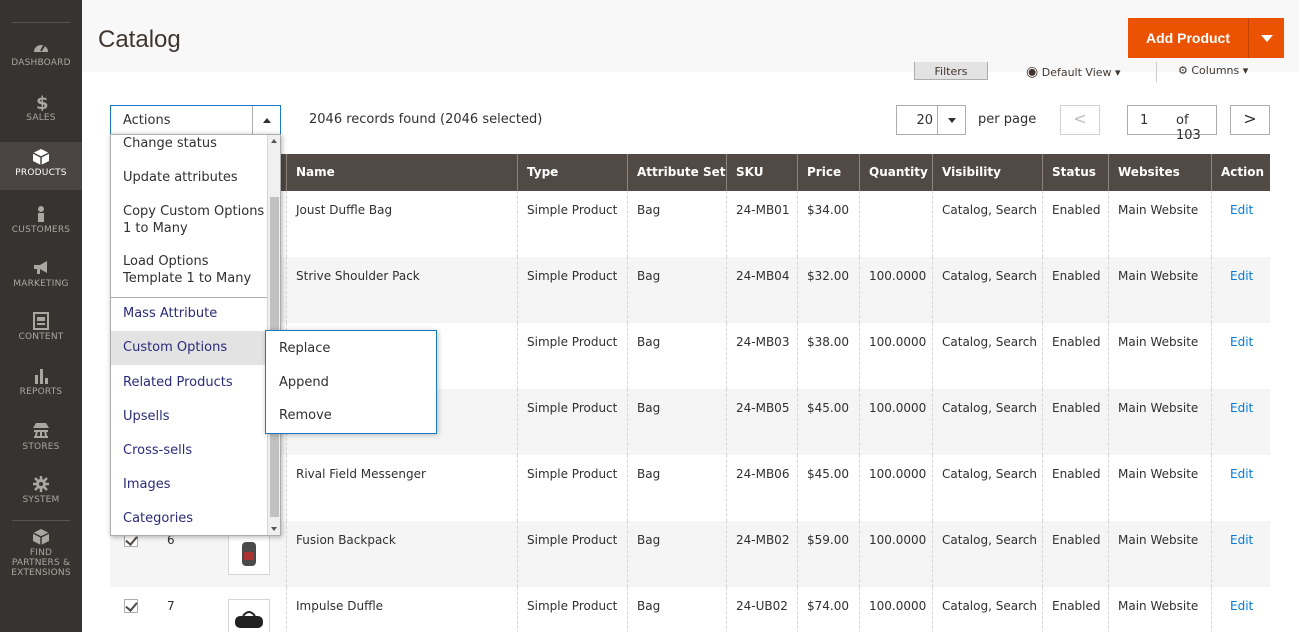 This screenshot has width=1299, height=632. What do you see at coordinates (1172, 124) in the screenshot?
I see `page-number-input: 1 of 103` at bounding box center [1172, 124].